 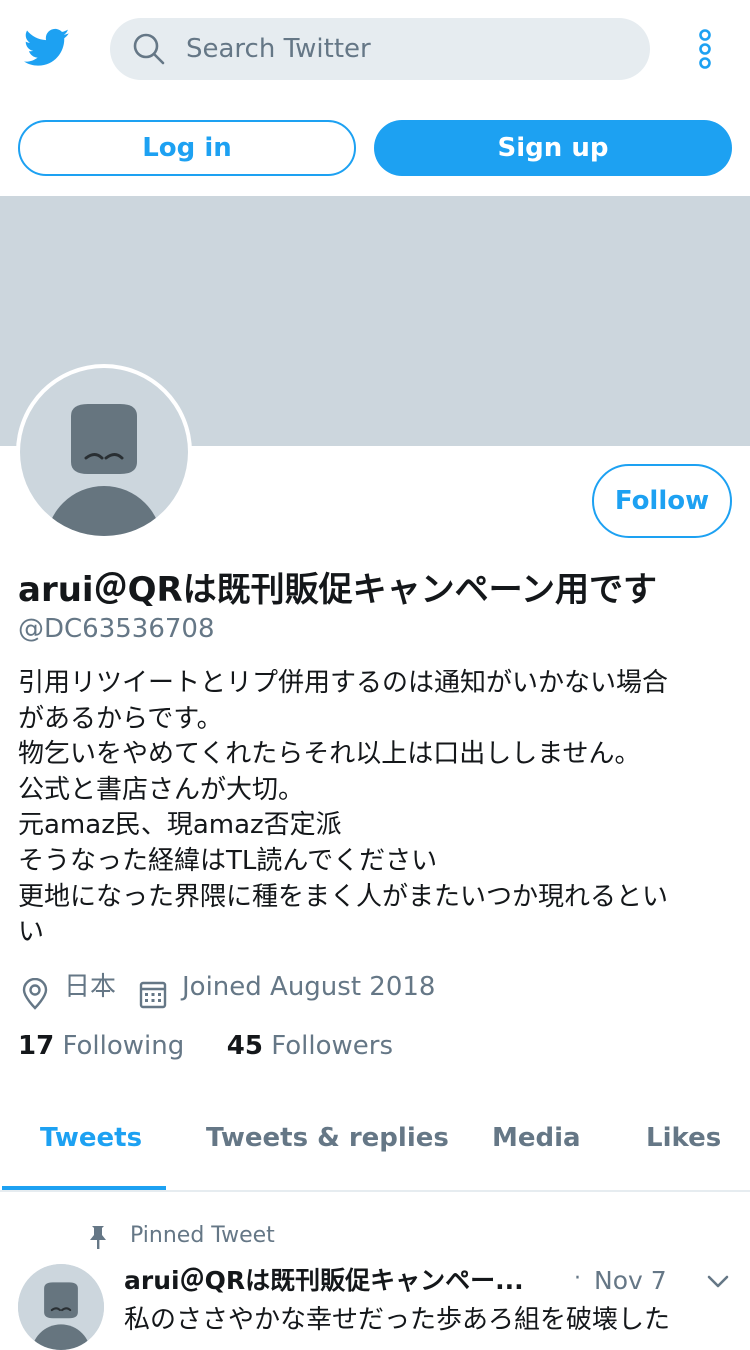 What do you see at coordinates (149, 49) in the screenshot?
I see `search-icon` at bounding box center [149, 49].